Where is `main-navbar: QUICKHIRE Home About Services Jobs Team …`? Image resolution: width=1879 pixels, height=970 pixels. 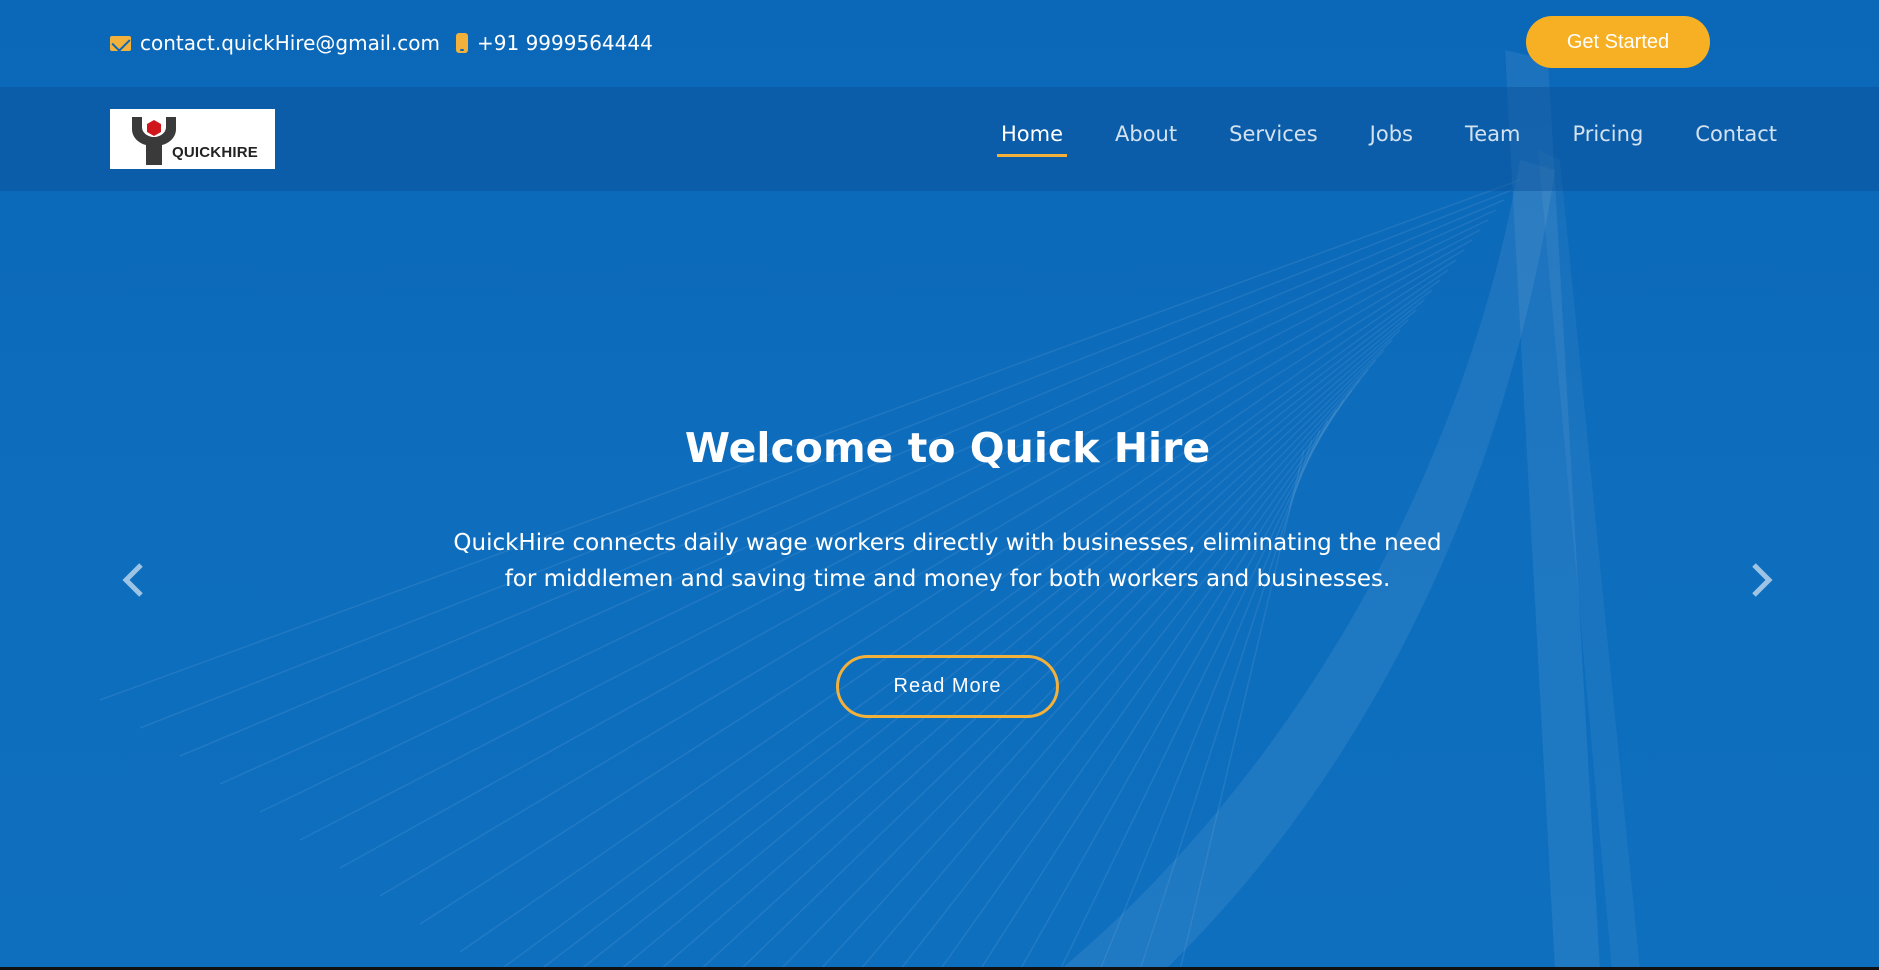 main-navbar: QUICKHIRE Home About Services Jobs Team … is located at coordinates (939, 139).